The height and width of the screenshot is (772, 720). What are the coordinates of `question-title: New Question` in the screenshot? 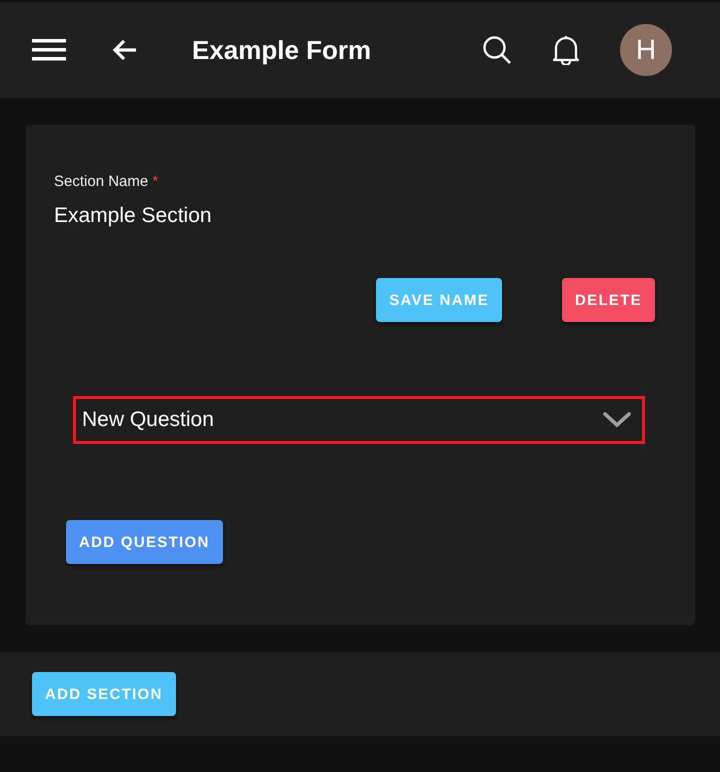 It's located at (148, 420).